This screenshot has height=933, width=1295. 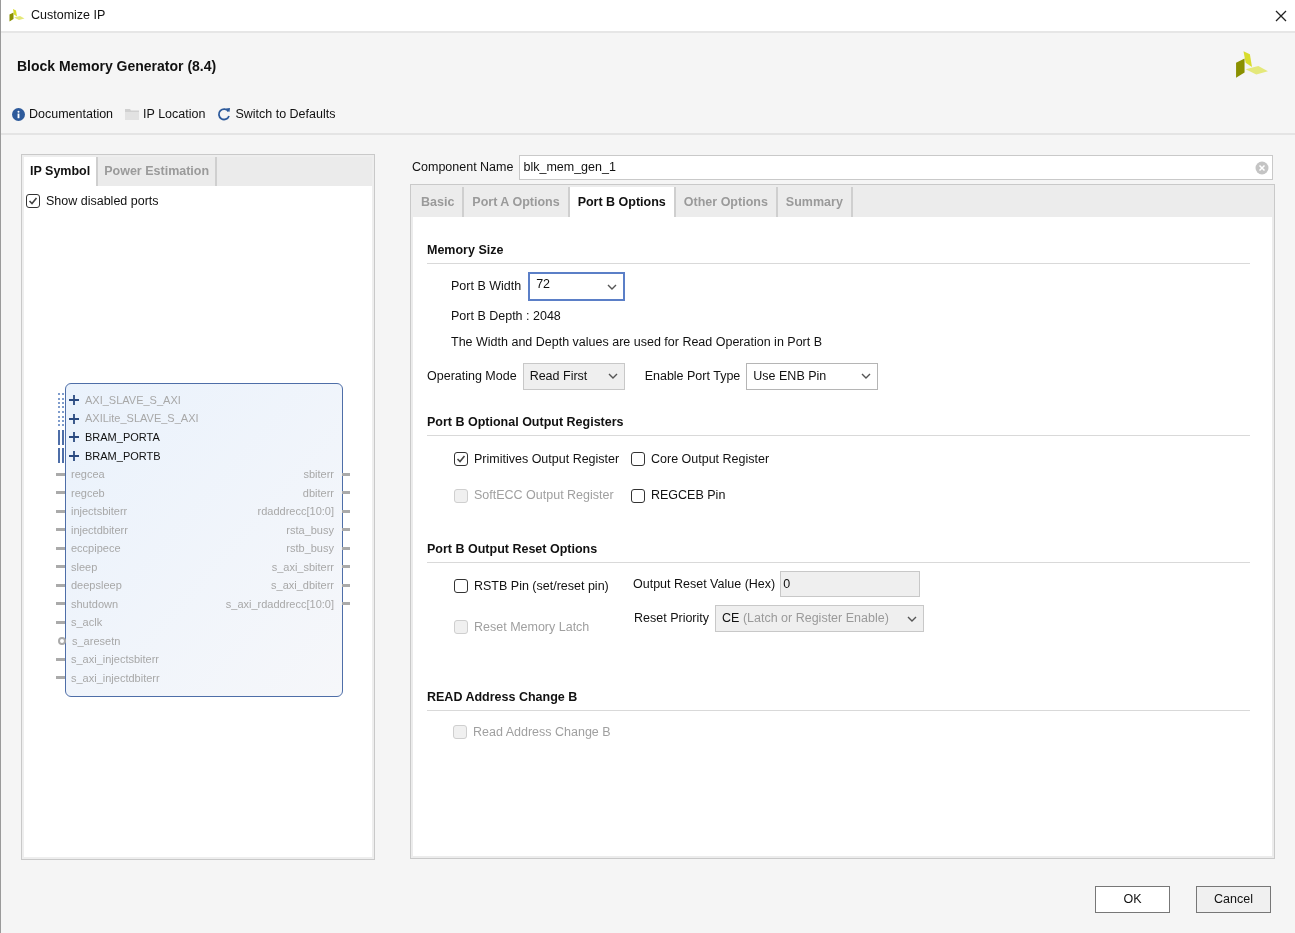 I want to click on toolbar-button: Switch to Defaults, so click(x=276, y=114).